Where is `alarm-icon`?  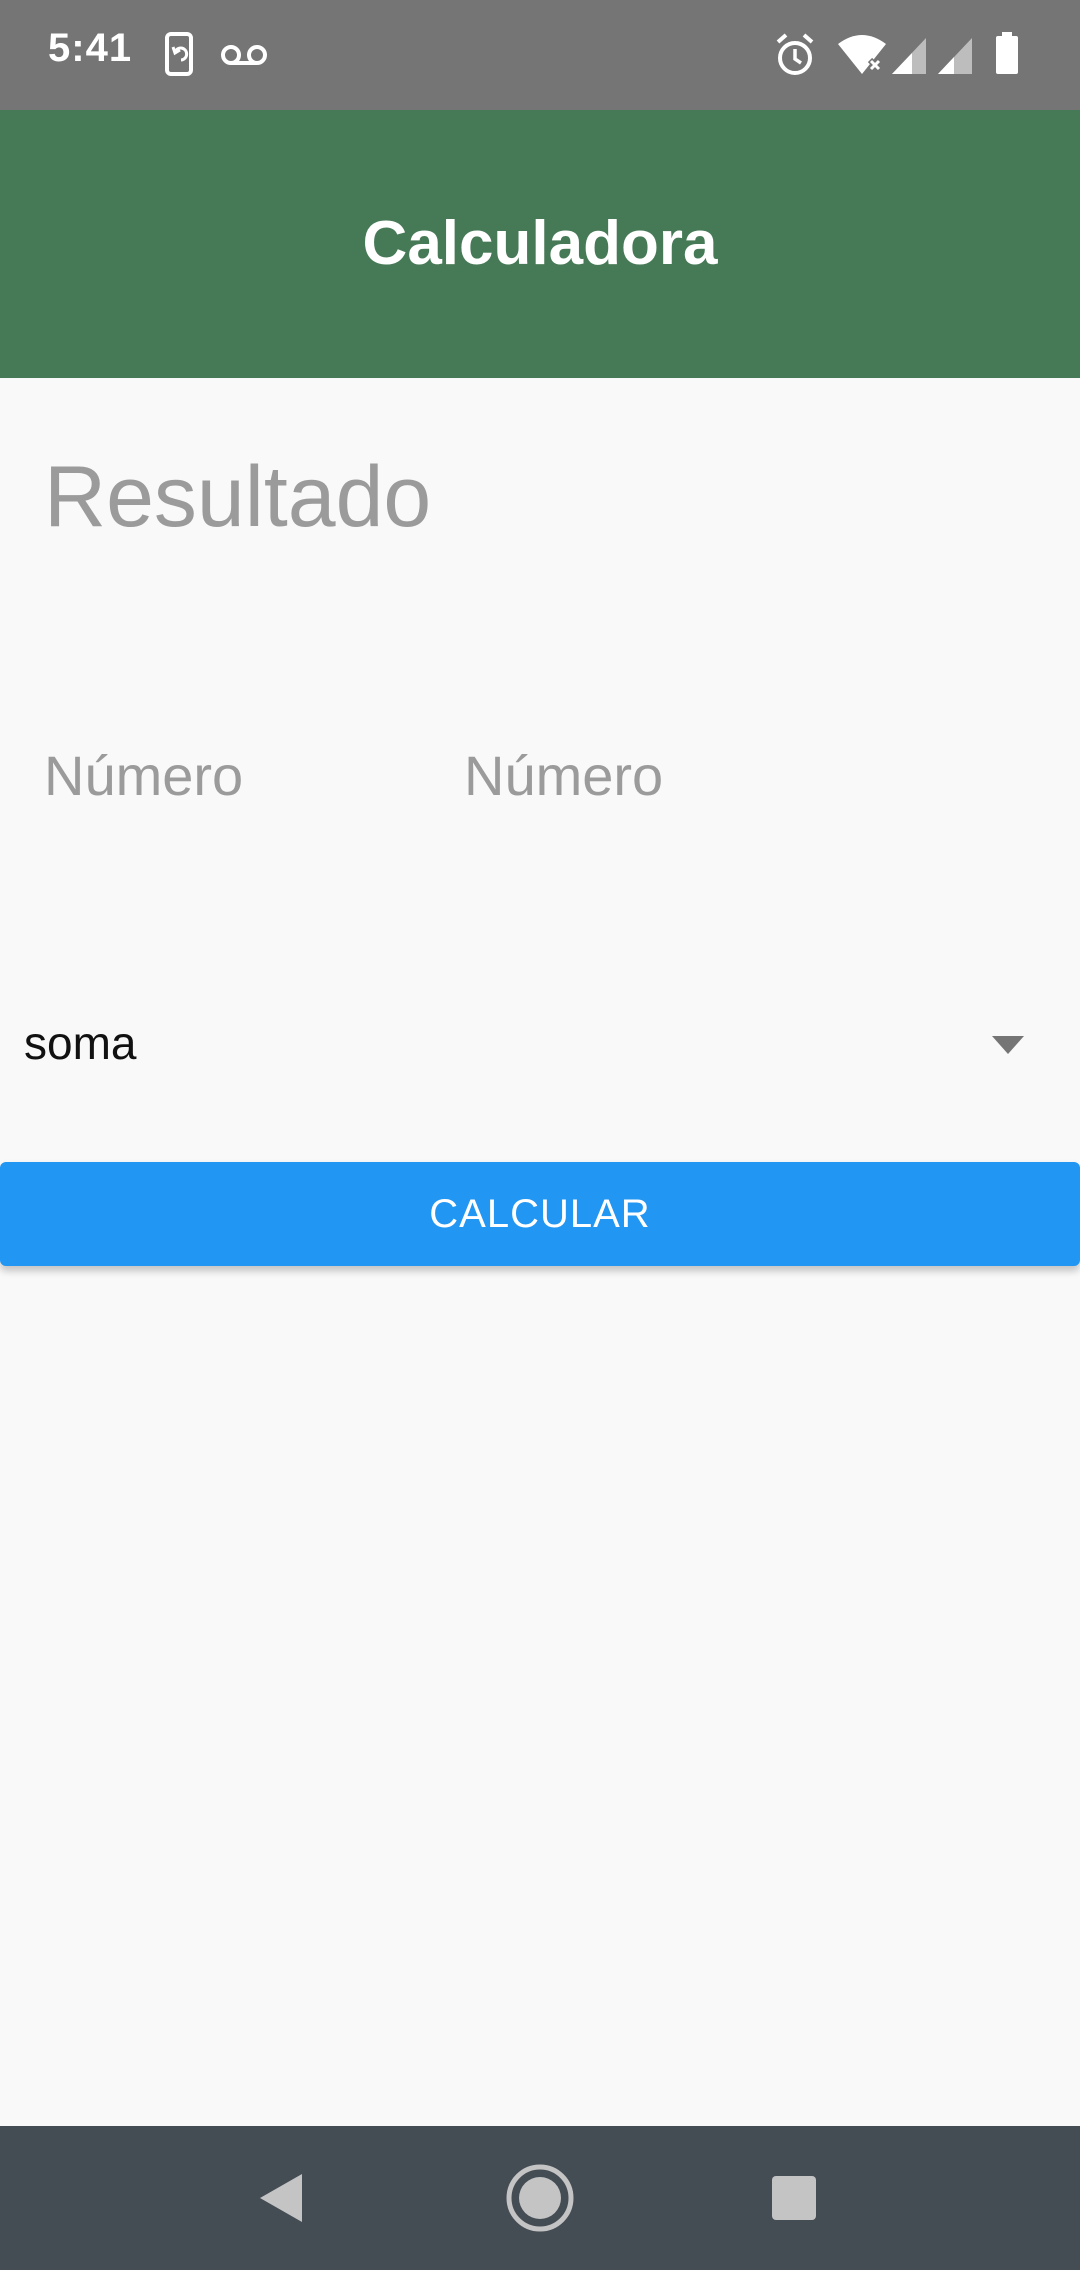 alarm-icon is located at coordinates (795, 54).